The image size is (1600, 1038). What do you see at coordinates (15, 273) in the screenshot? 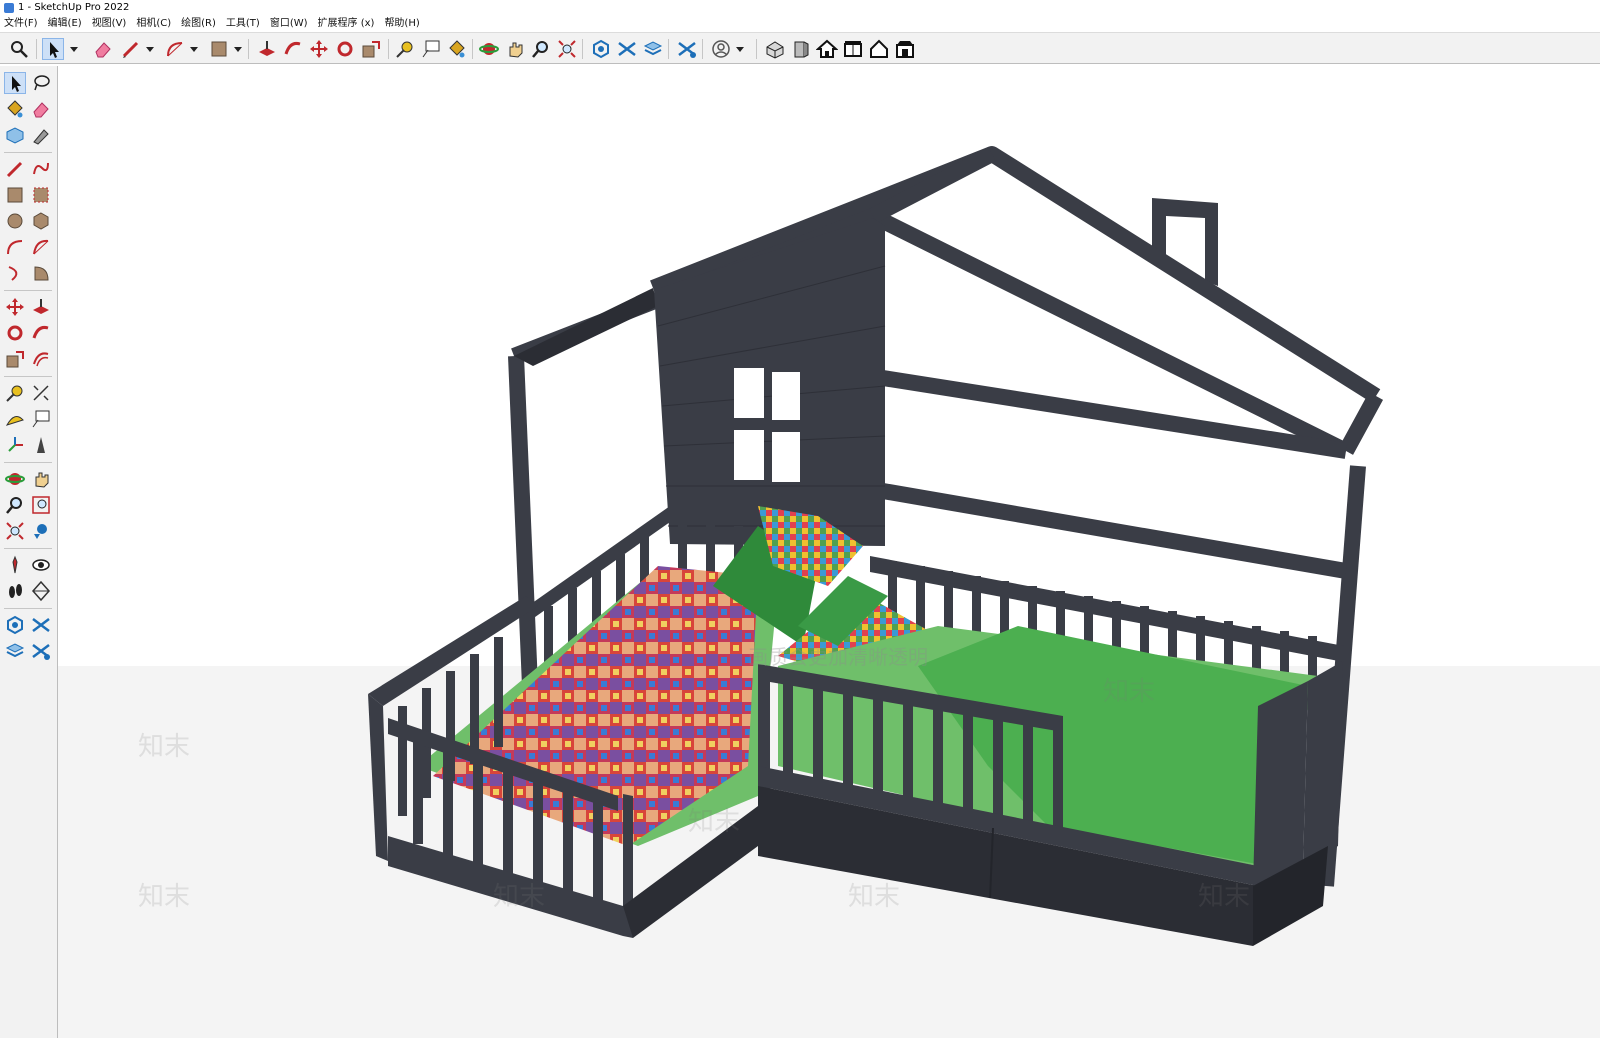
I see `three-point-arc-icon` at bounding box center [15, 273].